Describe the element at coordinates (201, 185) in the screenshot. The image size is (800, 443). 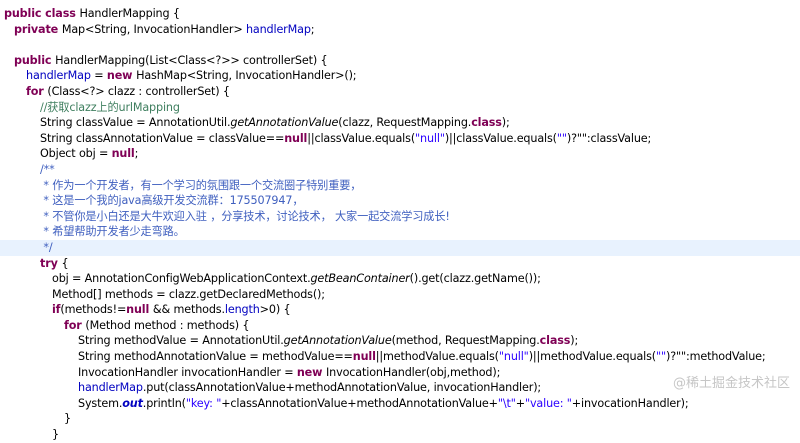
I see `code-token: * 作为一个开发者，有一个学习的氛围跟一个交流圈子特别重要，` at that location.